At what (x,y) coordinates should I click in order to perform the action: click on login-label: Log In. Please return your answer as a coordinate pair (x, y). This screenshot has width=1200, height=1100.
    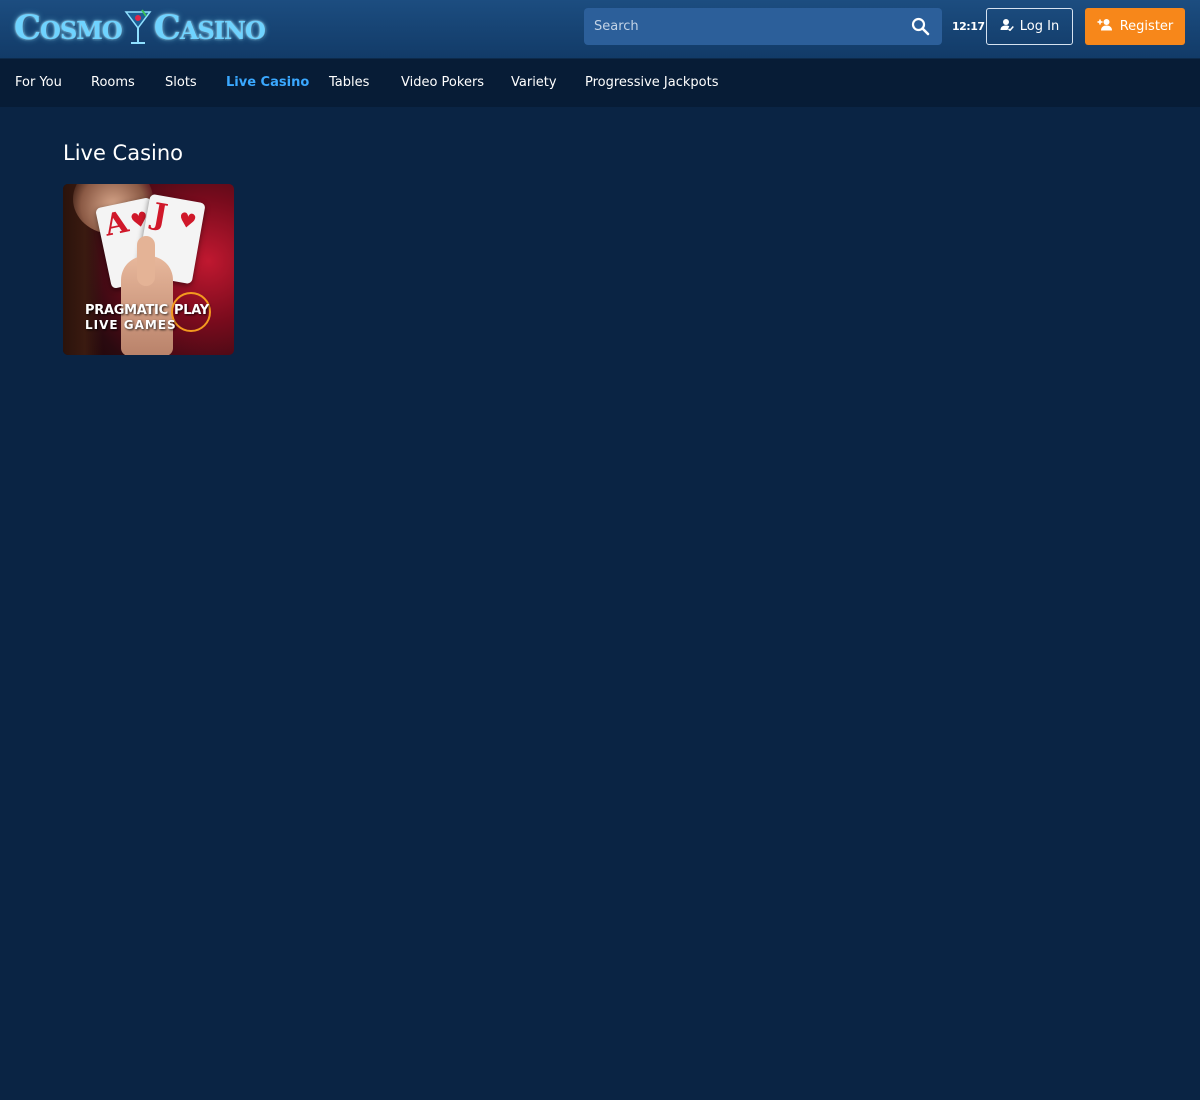
    Looking at the image, I should click on (1039, 26).